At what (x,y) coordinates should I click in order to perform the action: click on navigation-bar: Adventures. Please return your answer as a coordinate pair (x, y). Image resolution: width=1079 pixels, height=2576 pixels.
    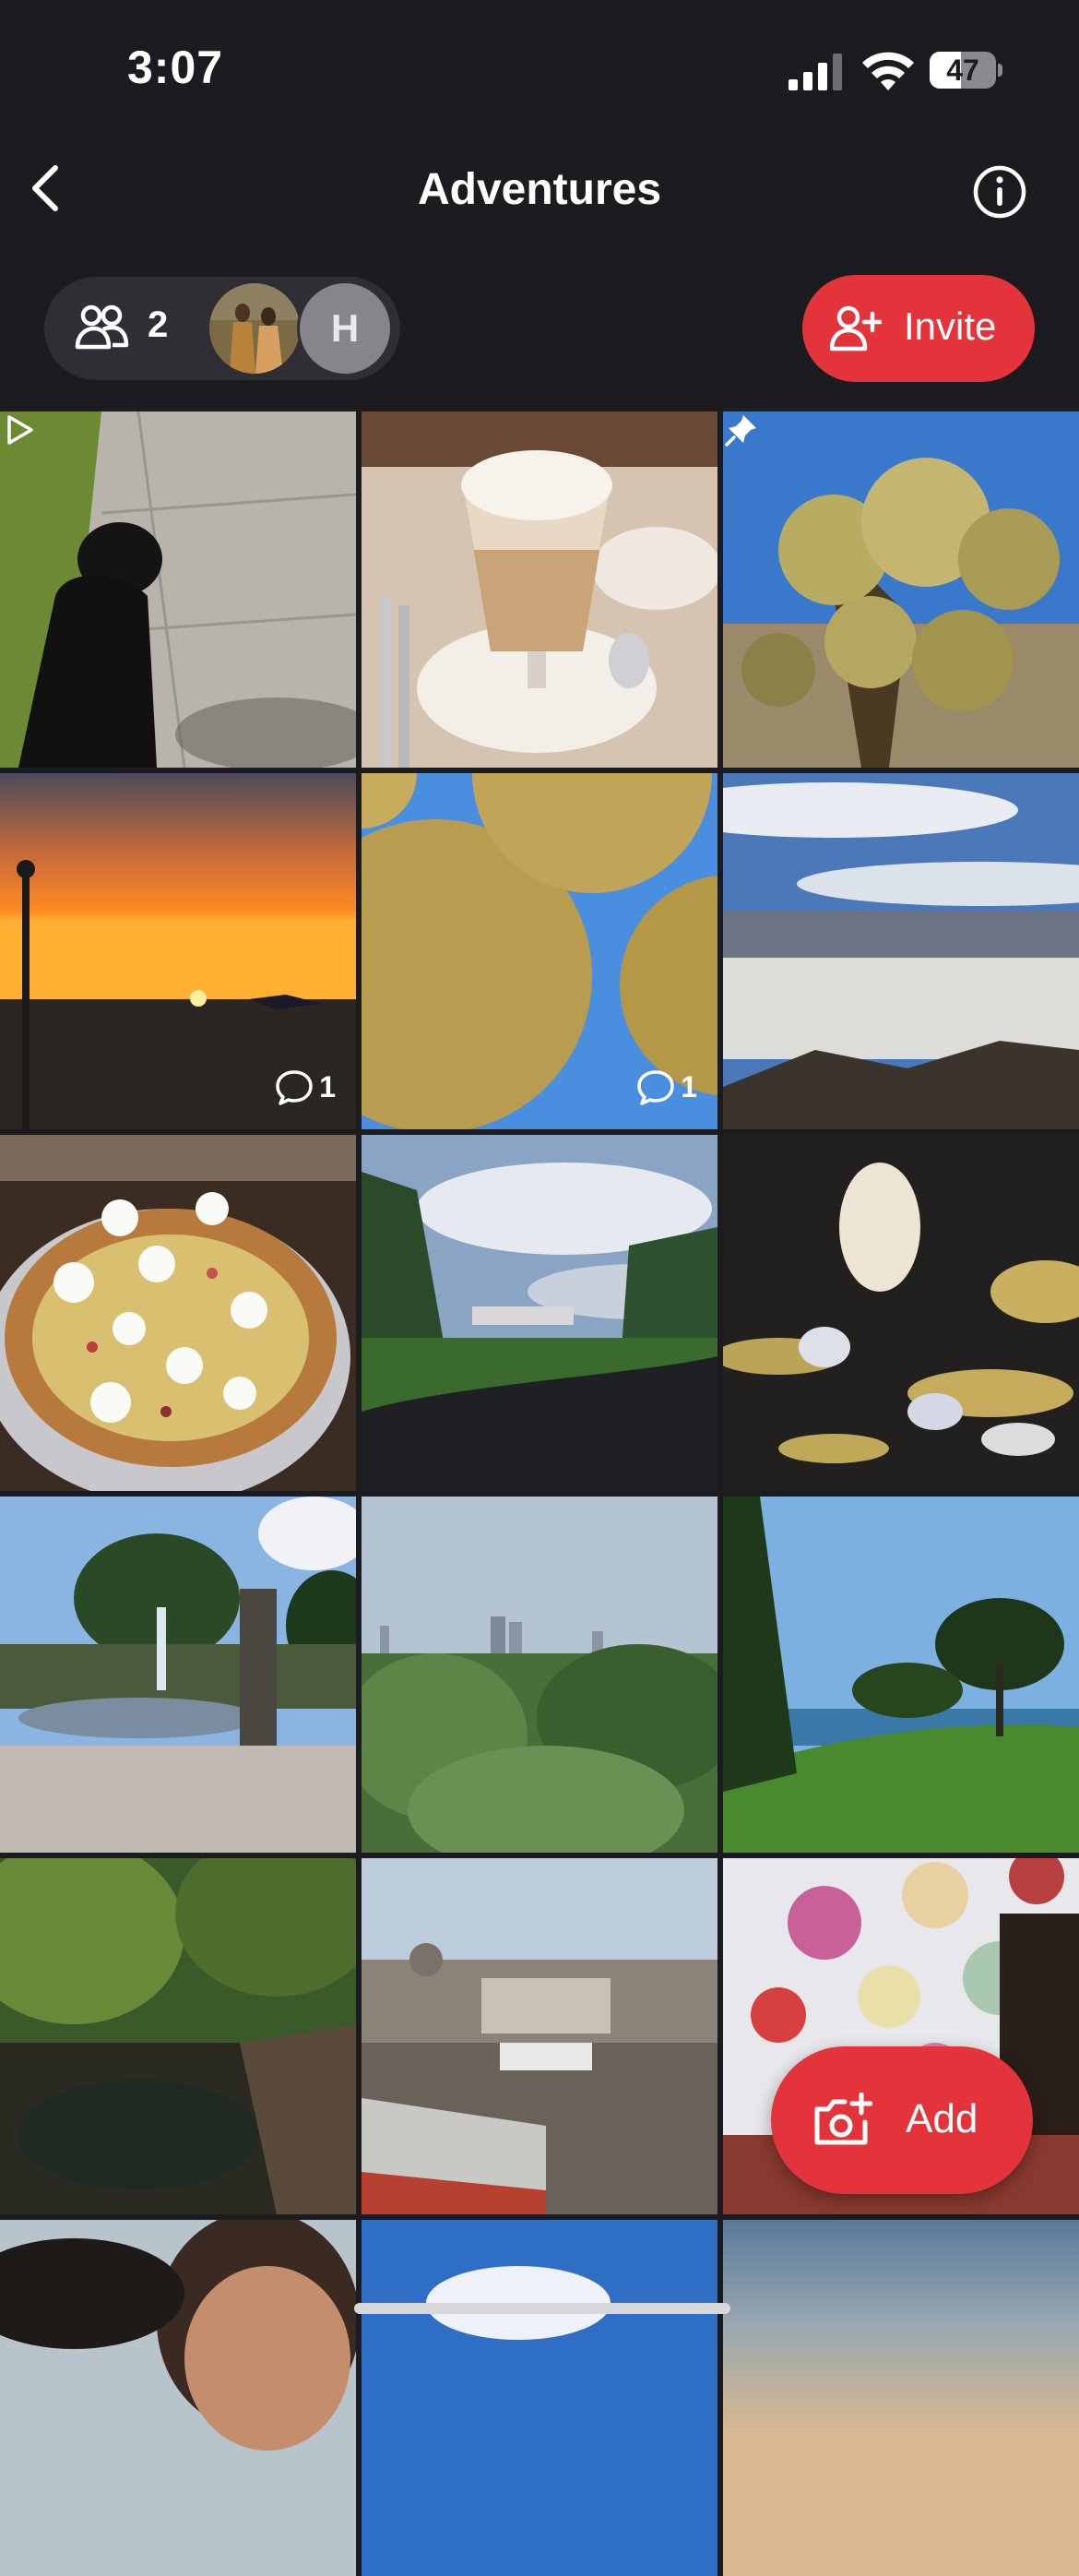
    Looking at the image, I should click on (539, 189).